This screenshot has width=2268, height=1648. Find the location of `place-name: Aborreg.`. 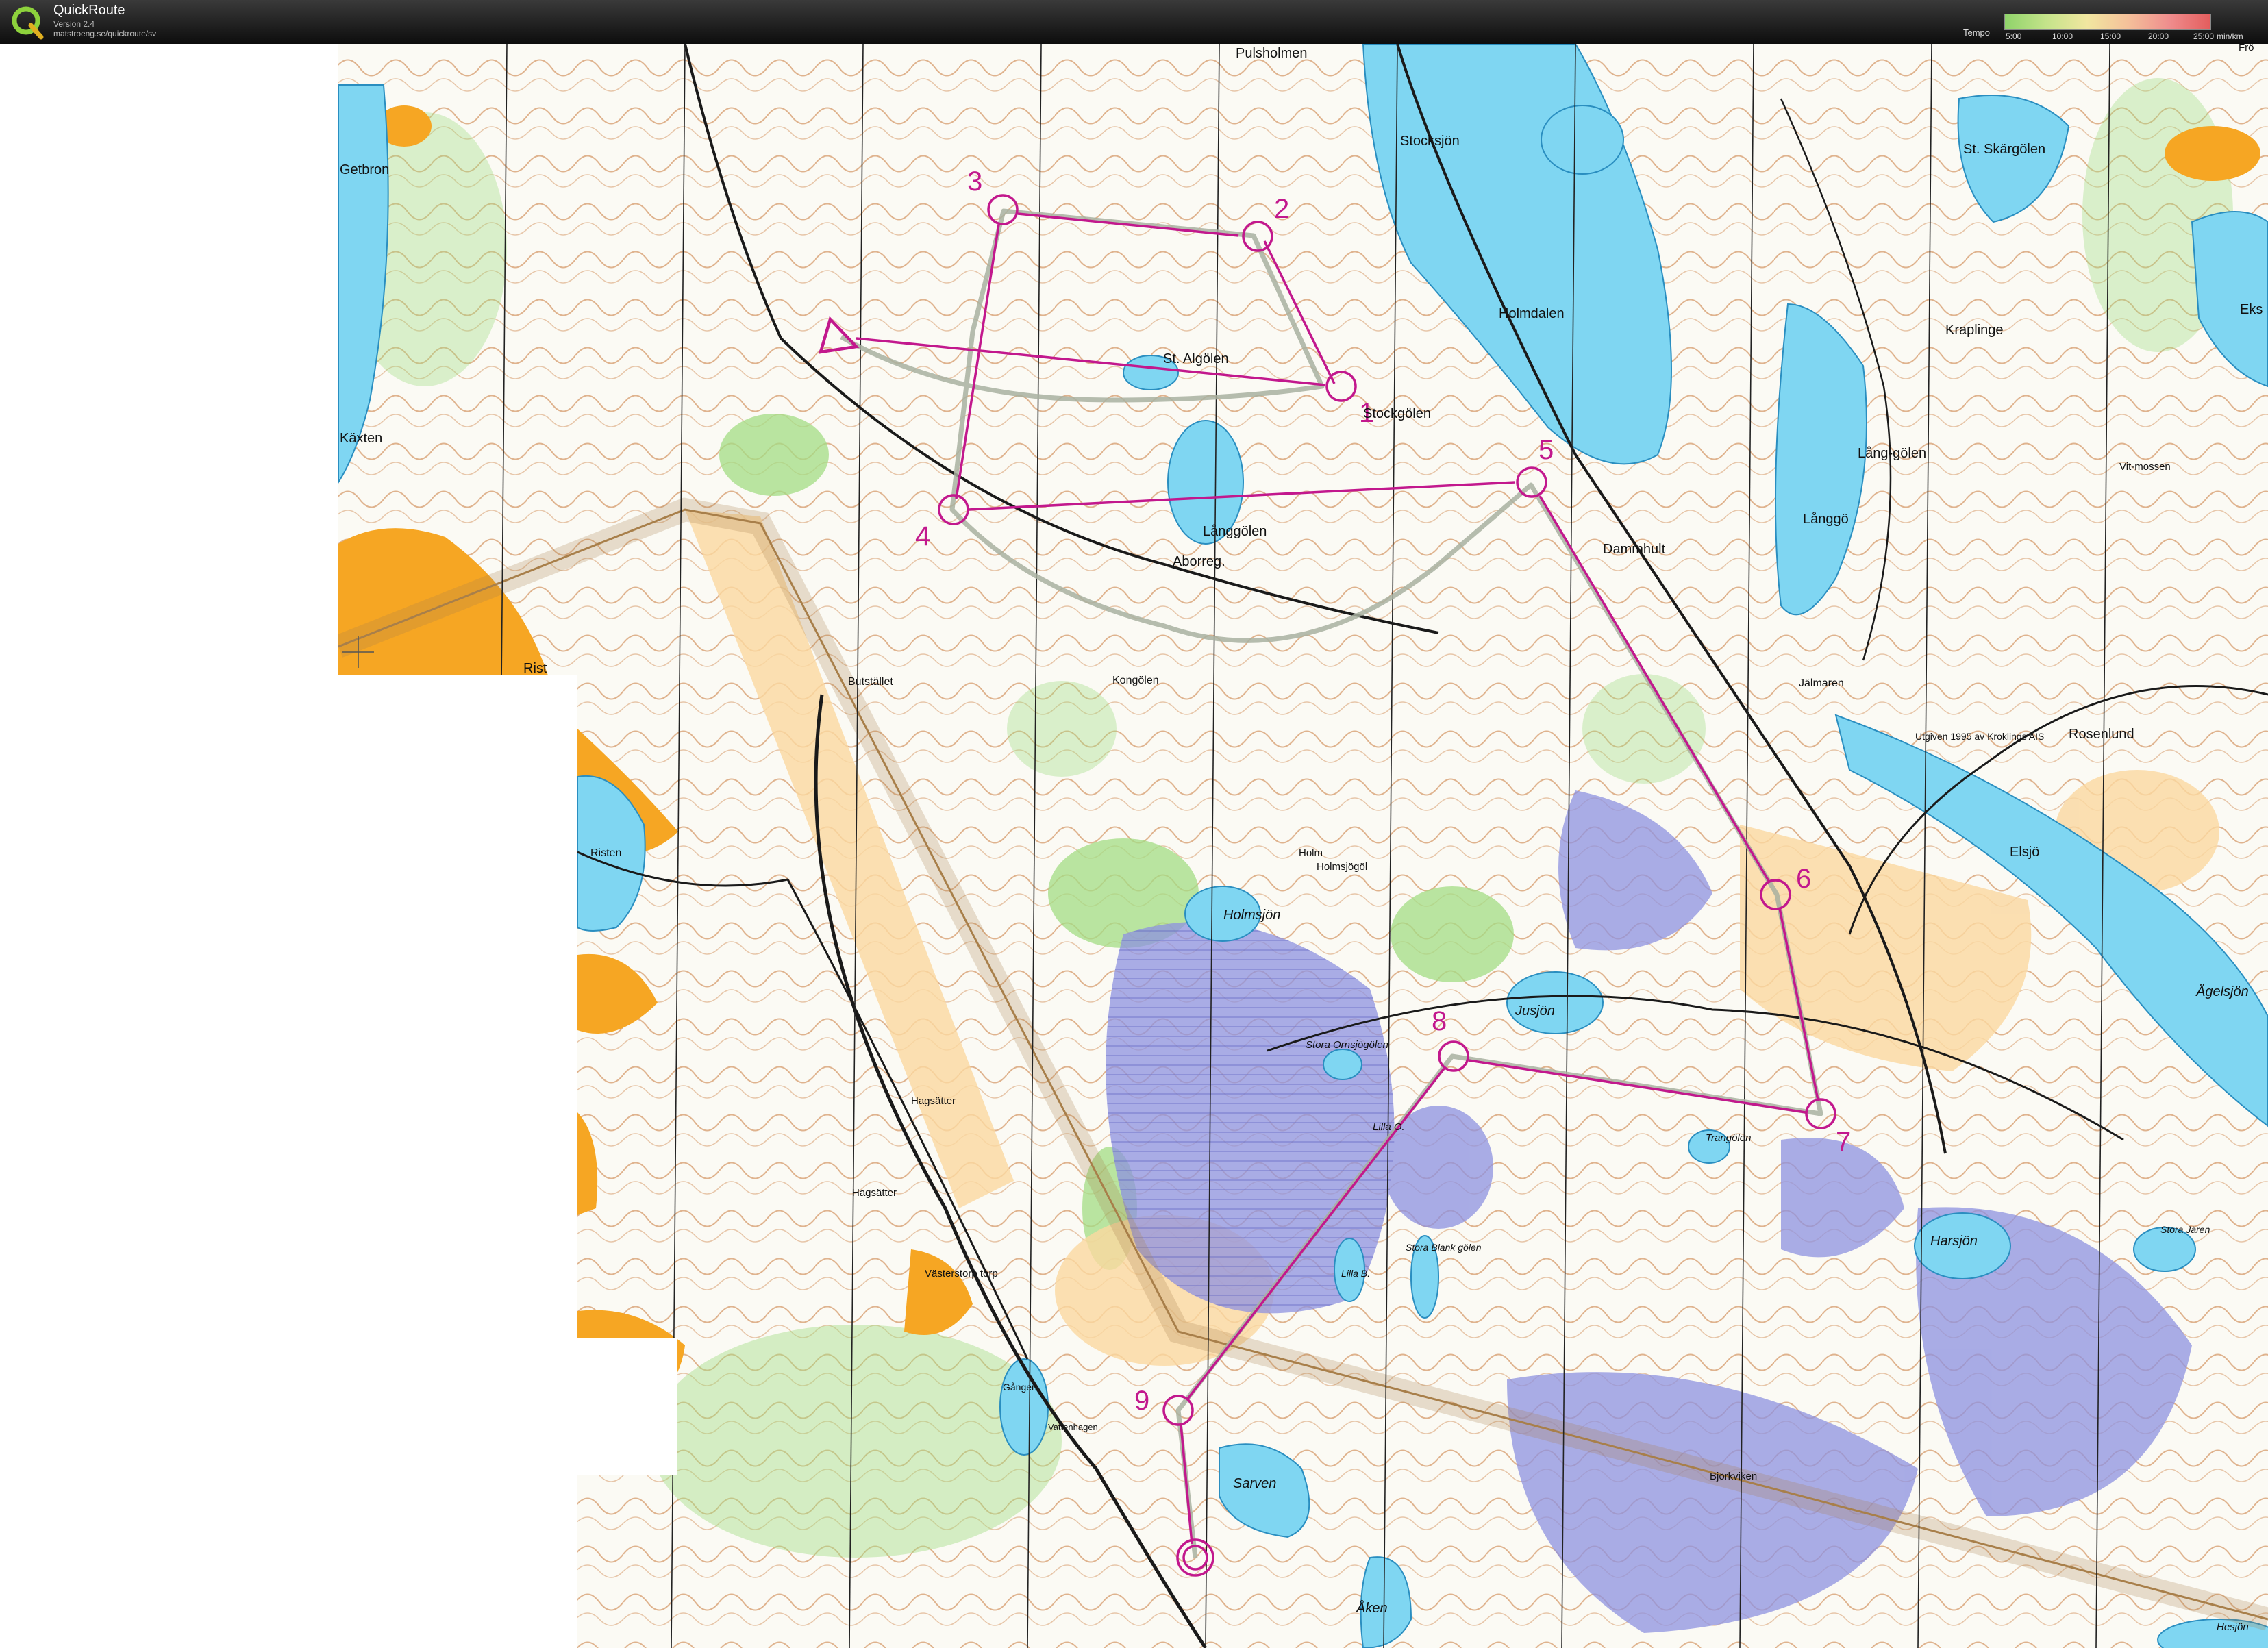

place-name: Aborreg. is located at coordinates (1199, 561).